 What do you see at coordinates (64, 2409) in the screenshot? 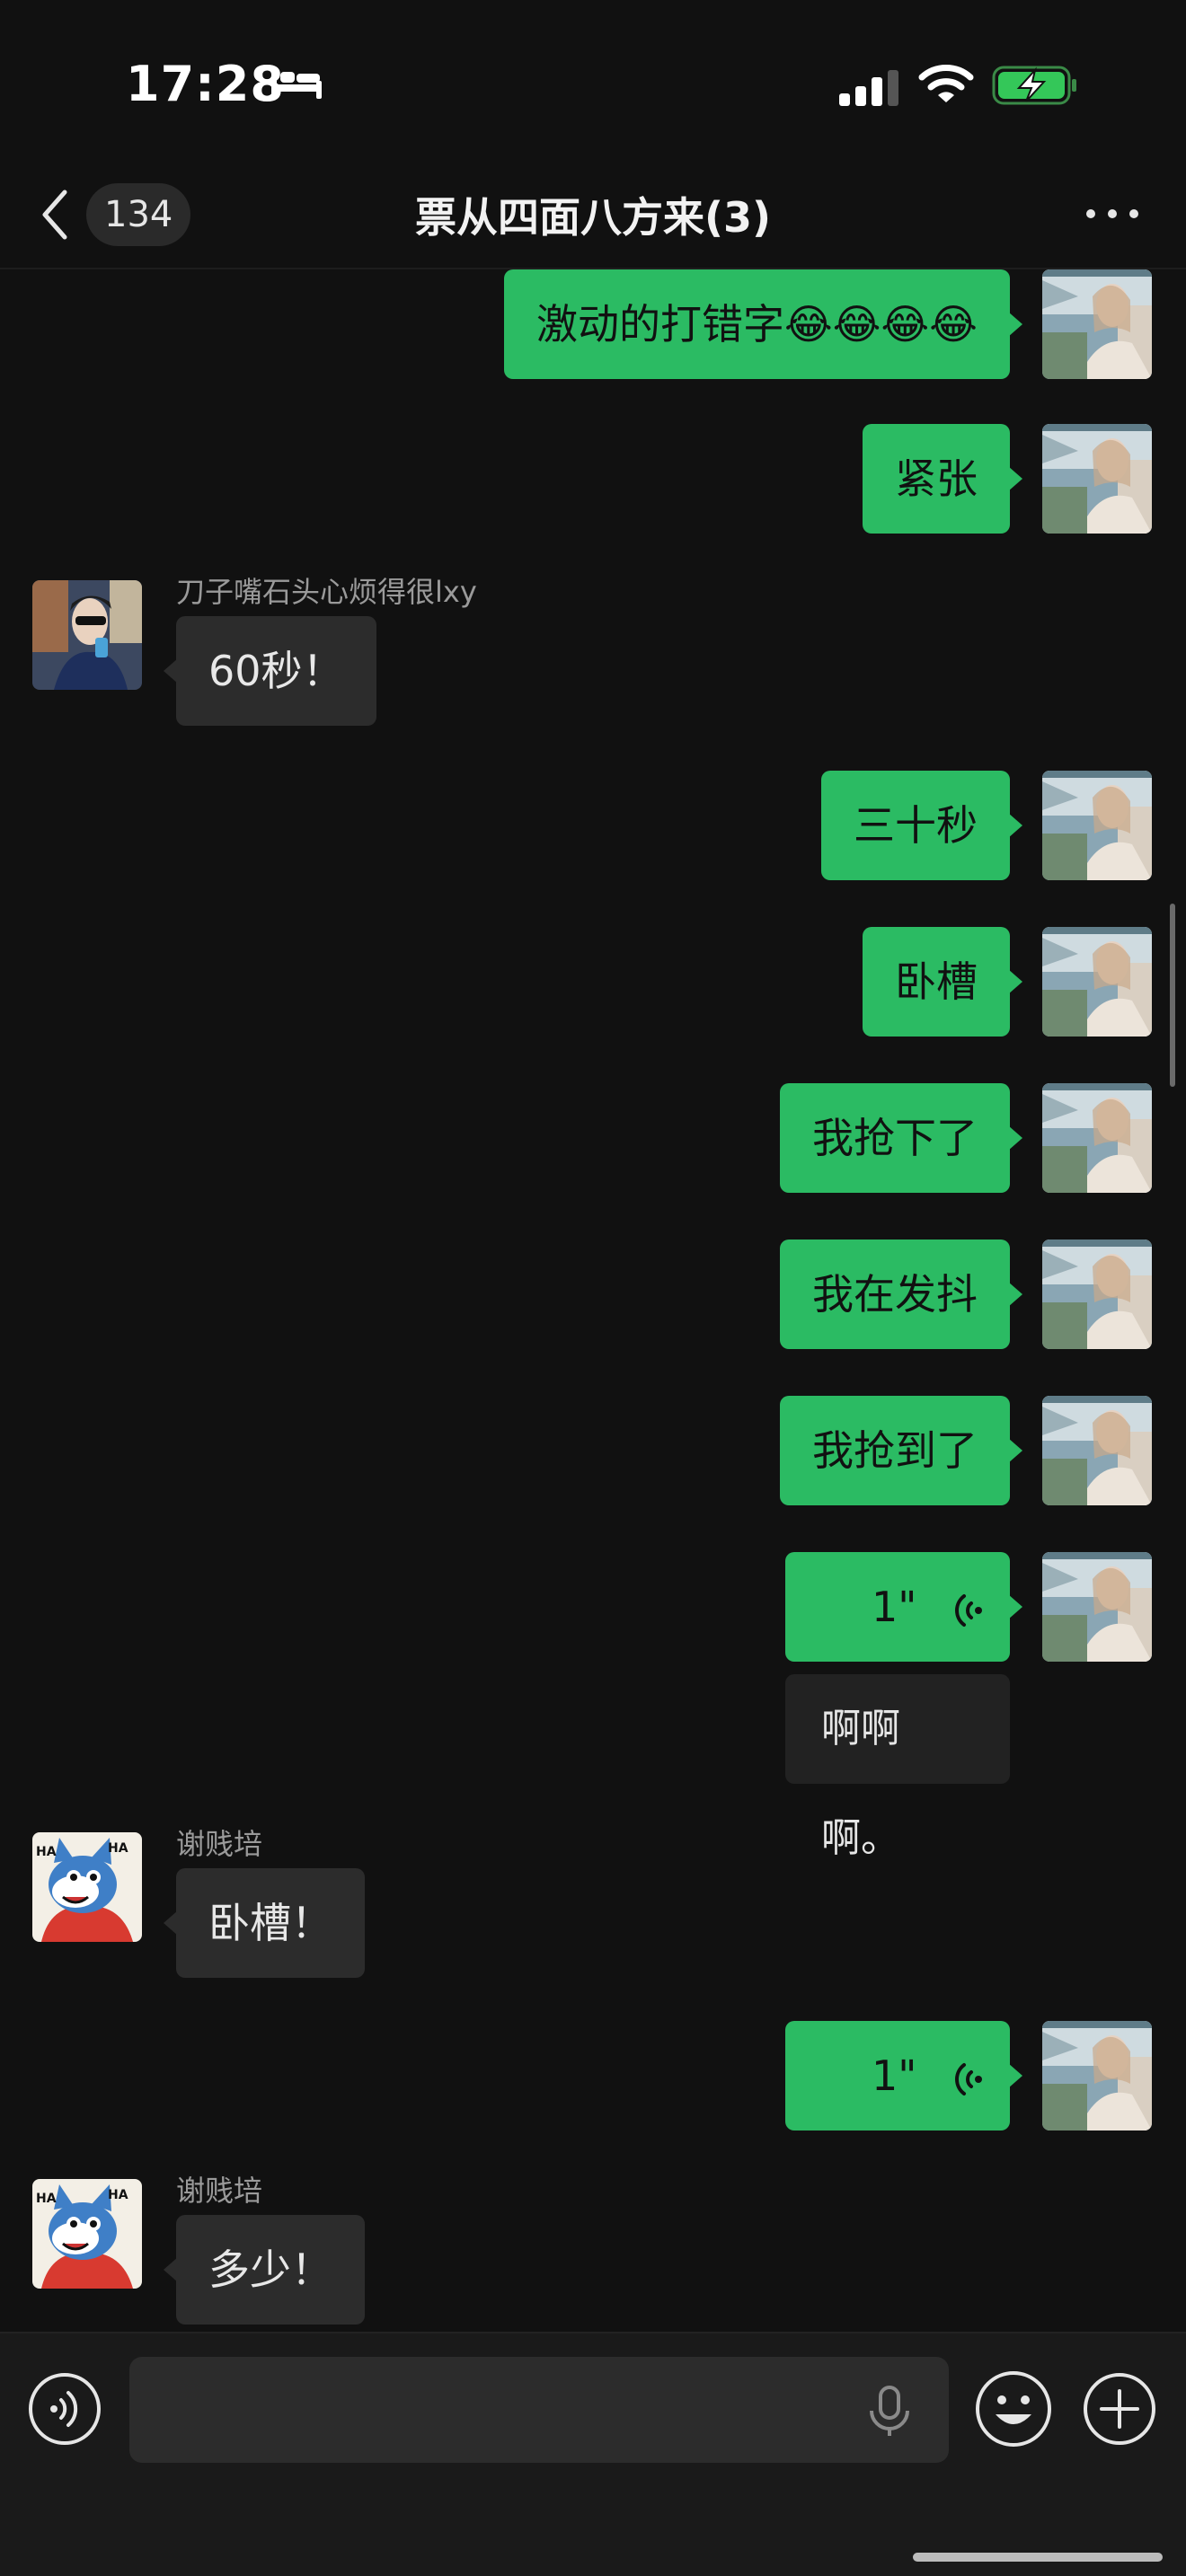
I see `voice-input-toggle-icon` at bounding box center [64, 2409].